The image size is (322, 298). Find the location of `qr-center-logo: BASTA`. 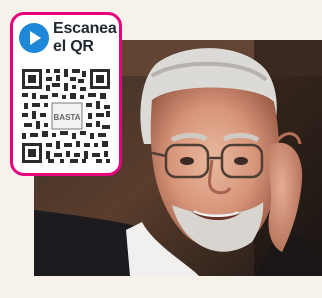

qr-center-logo: BASTA is located at coordinates (67, 117).